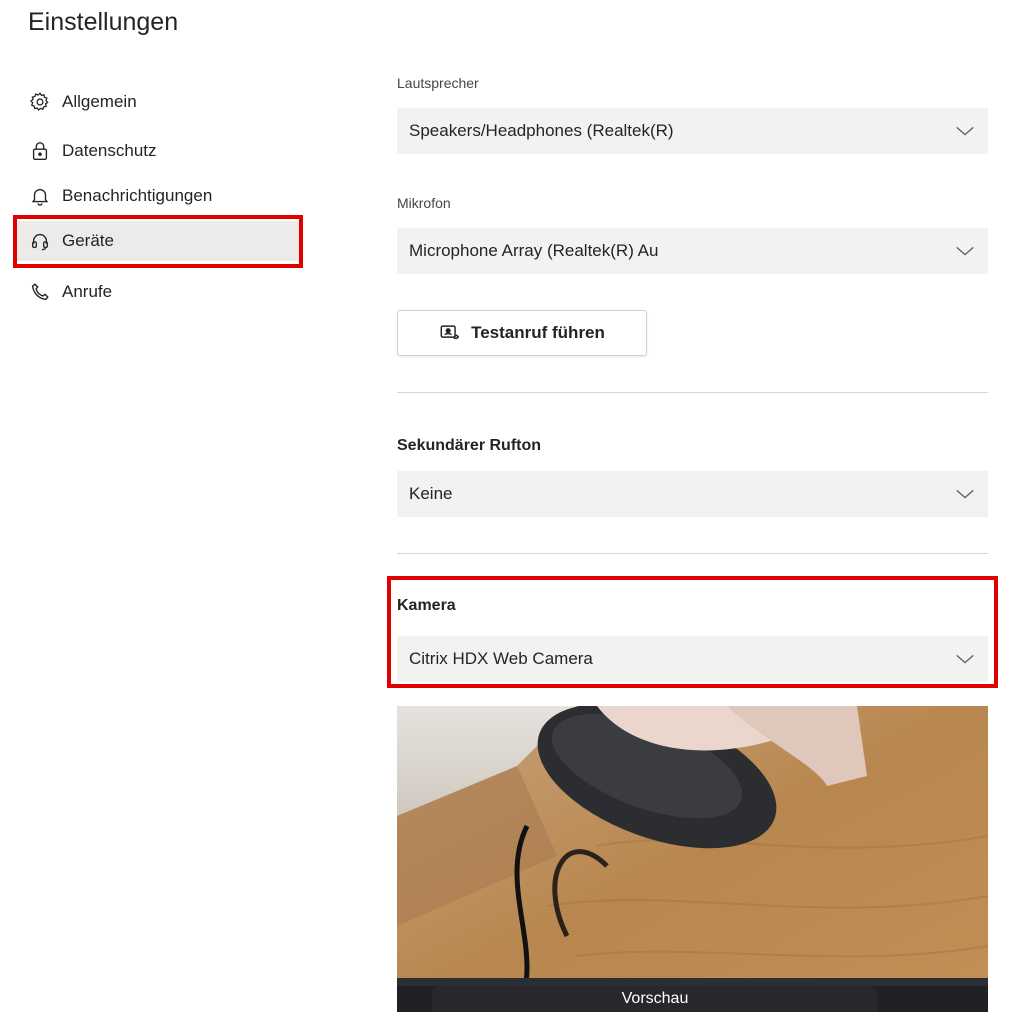 The width and height of the screenshot is (1012, 1012). I want to click on speaker-label: Lautsprecher, so click(438, 83).